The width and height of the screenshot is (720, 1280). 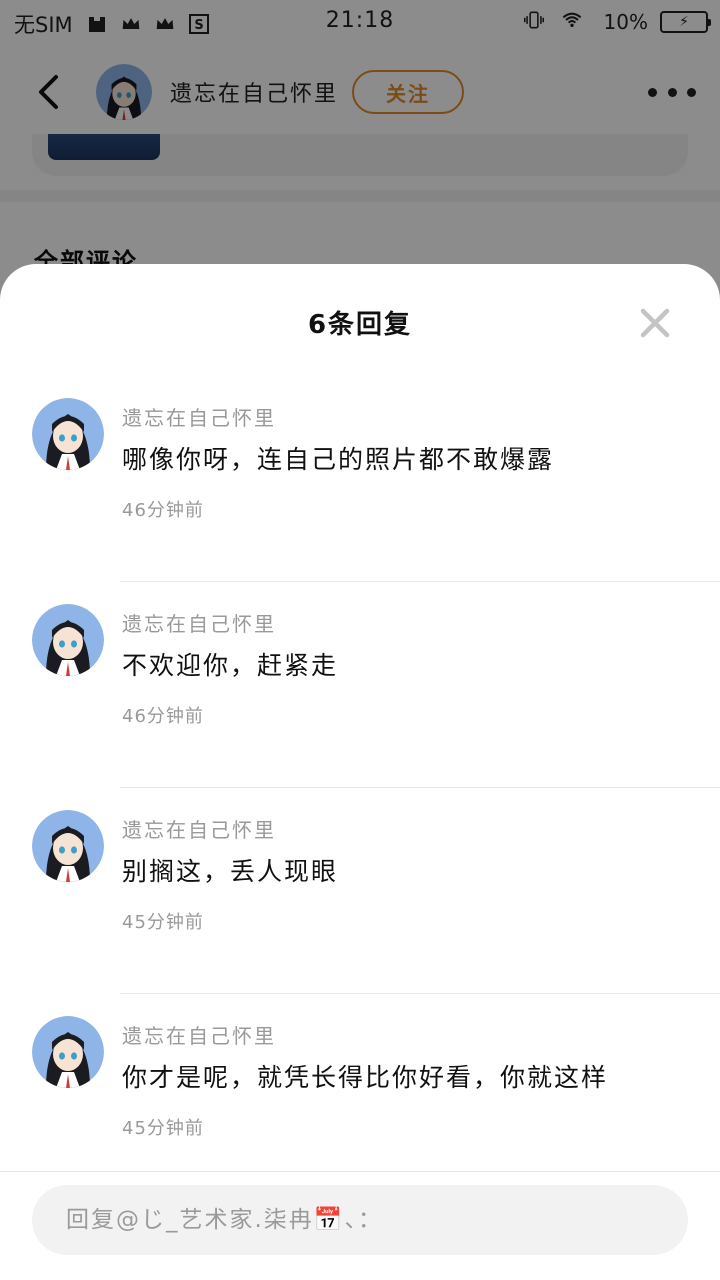 What do you see at coordinates (360, 1171) in the screenshot?
I see `divider` at bounding box center [360, 1171].